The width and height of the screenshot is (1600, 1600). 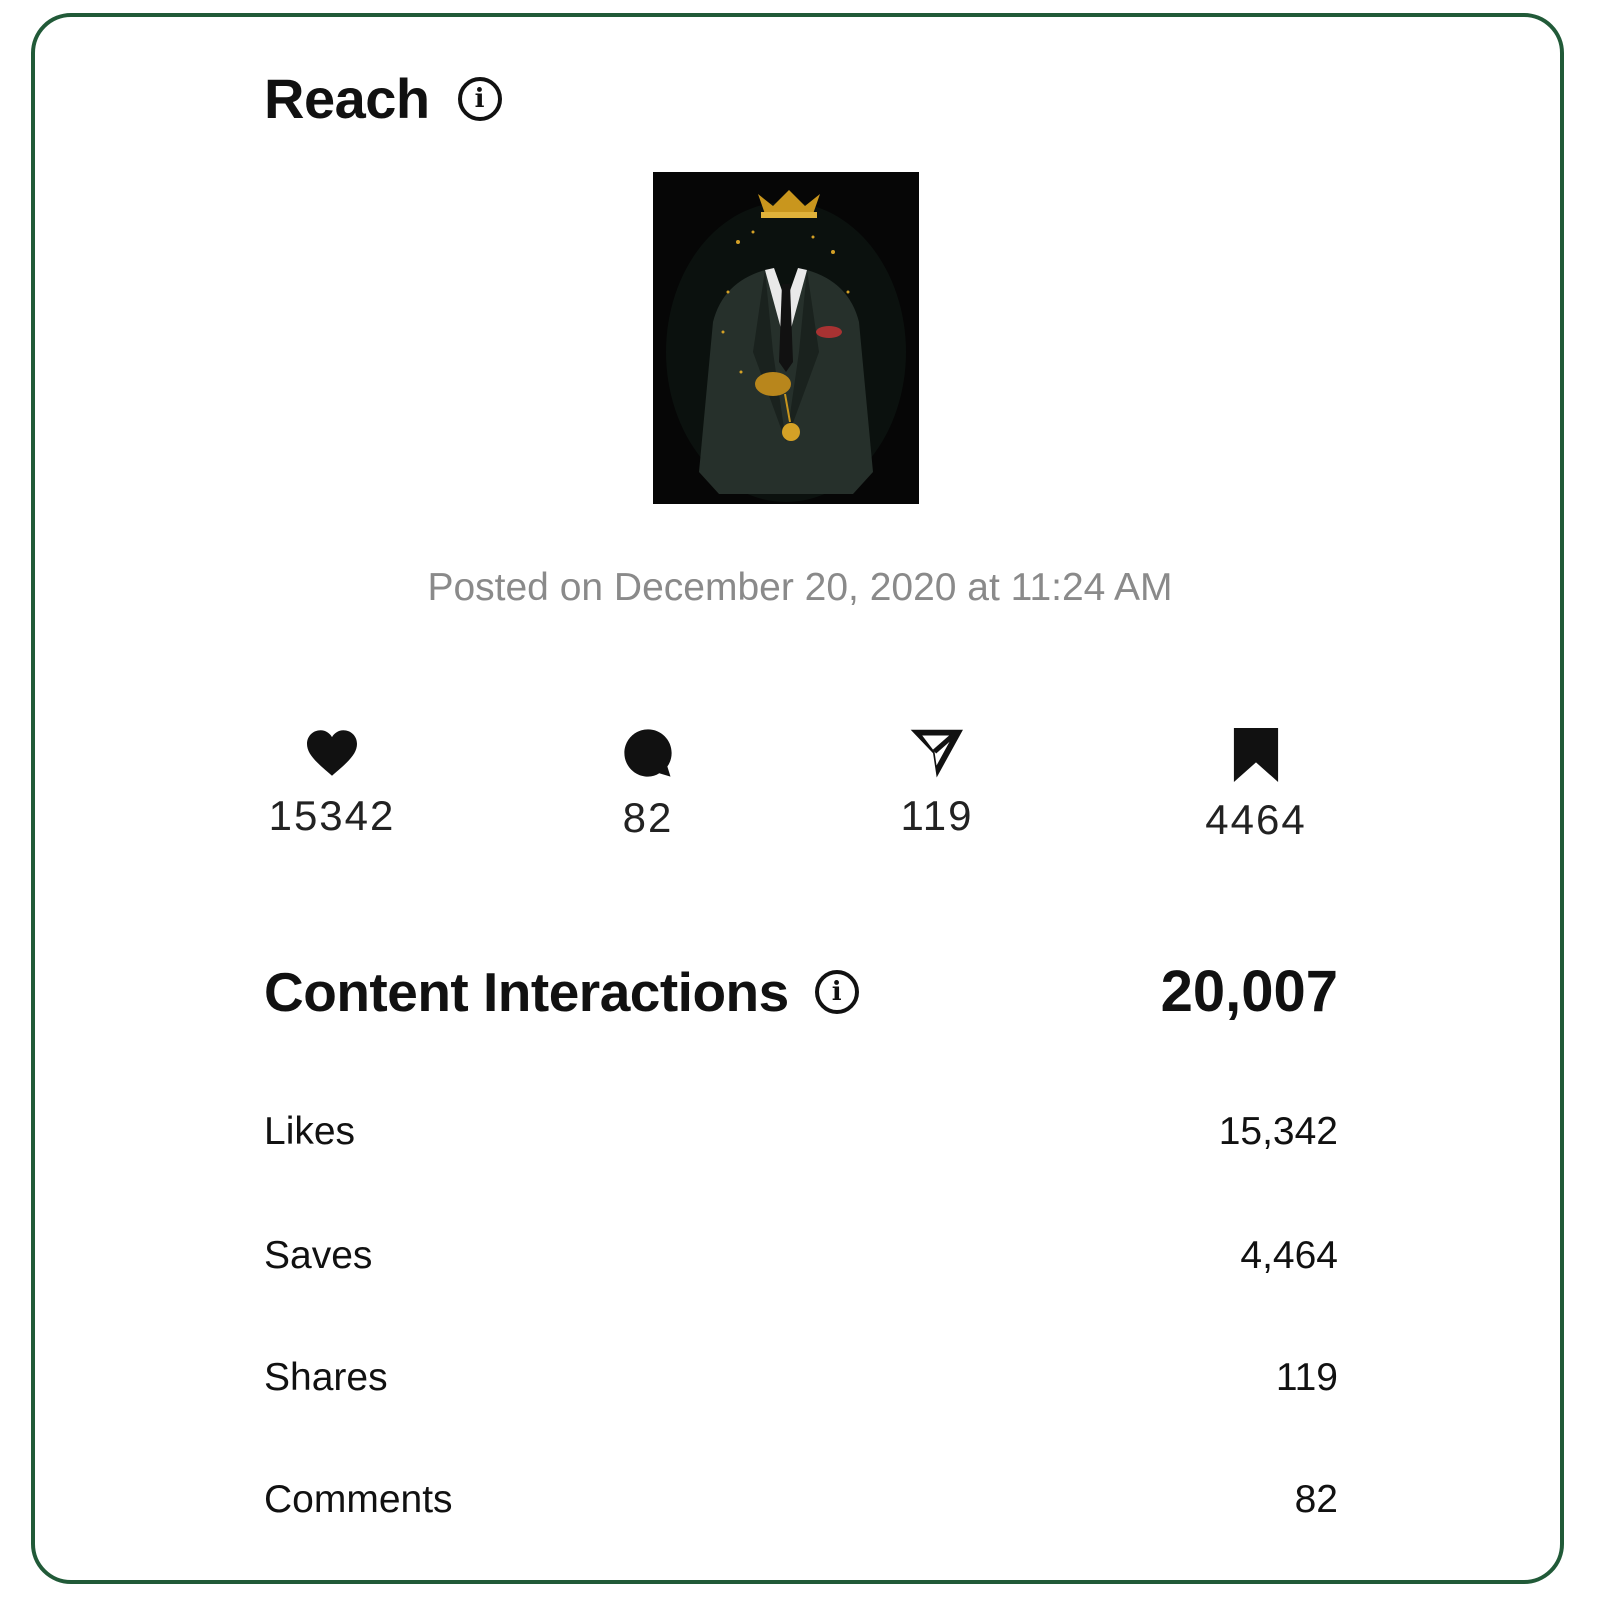 I want to click on content-interactions-title: Content Interactions, so click(x=526, y=992).